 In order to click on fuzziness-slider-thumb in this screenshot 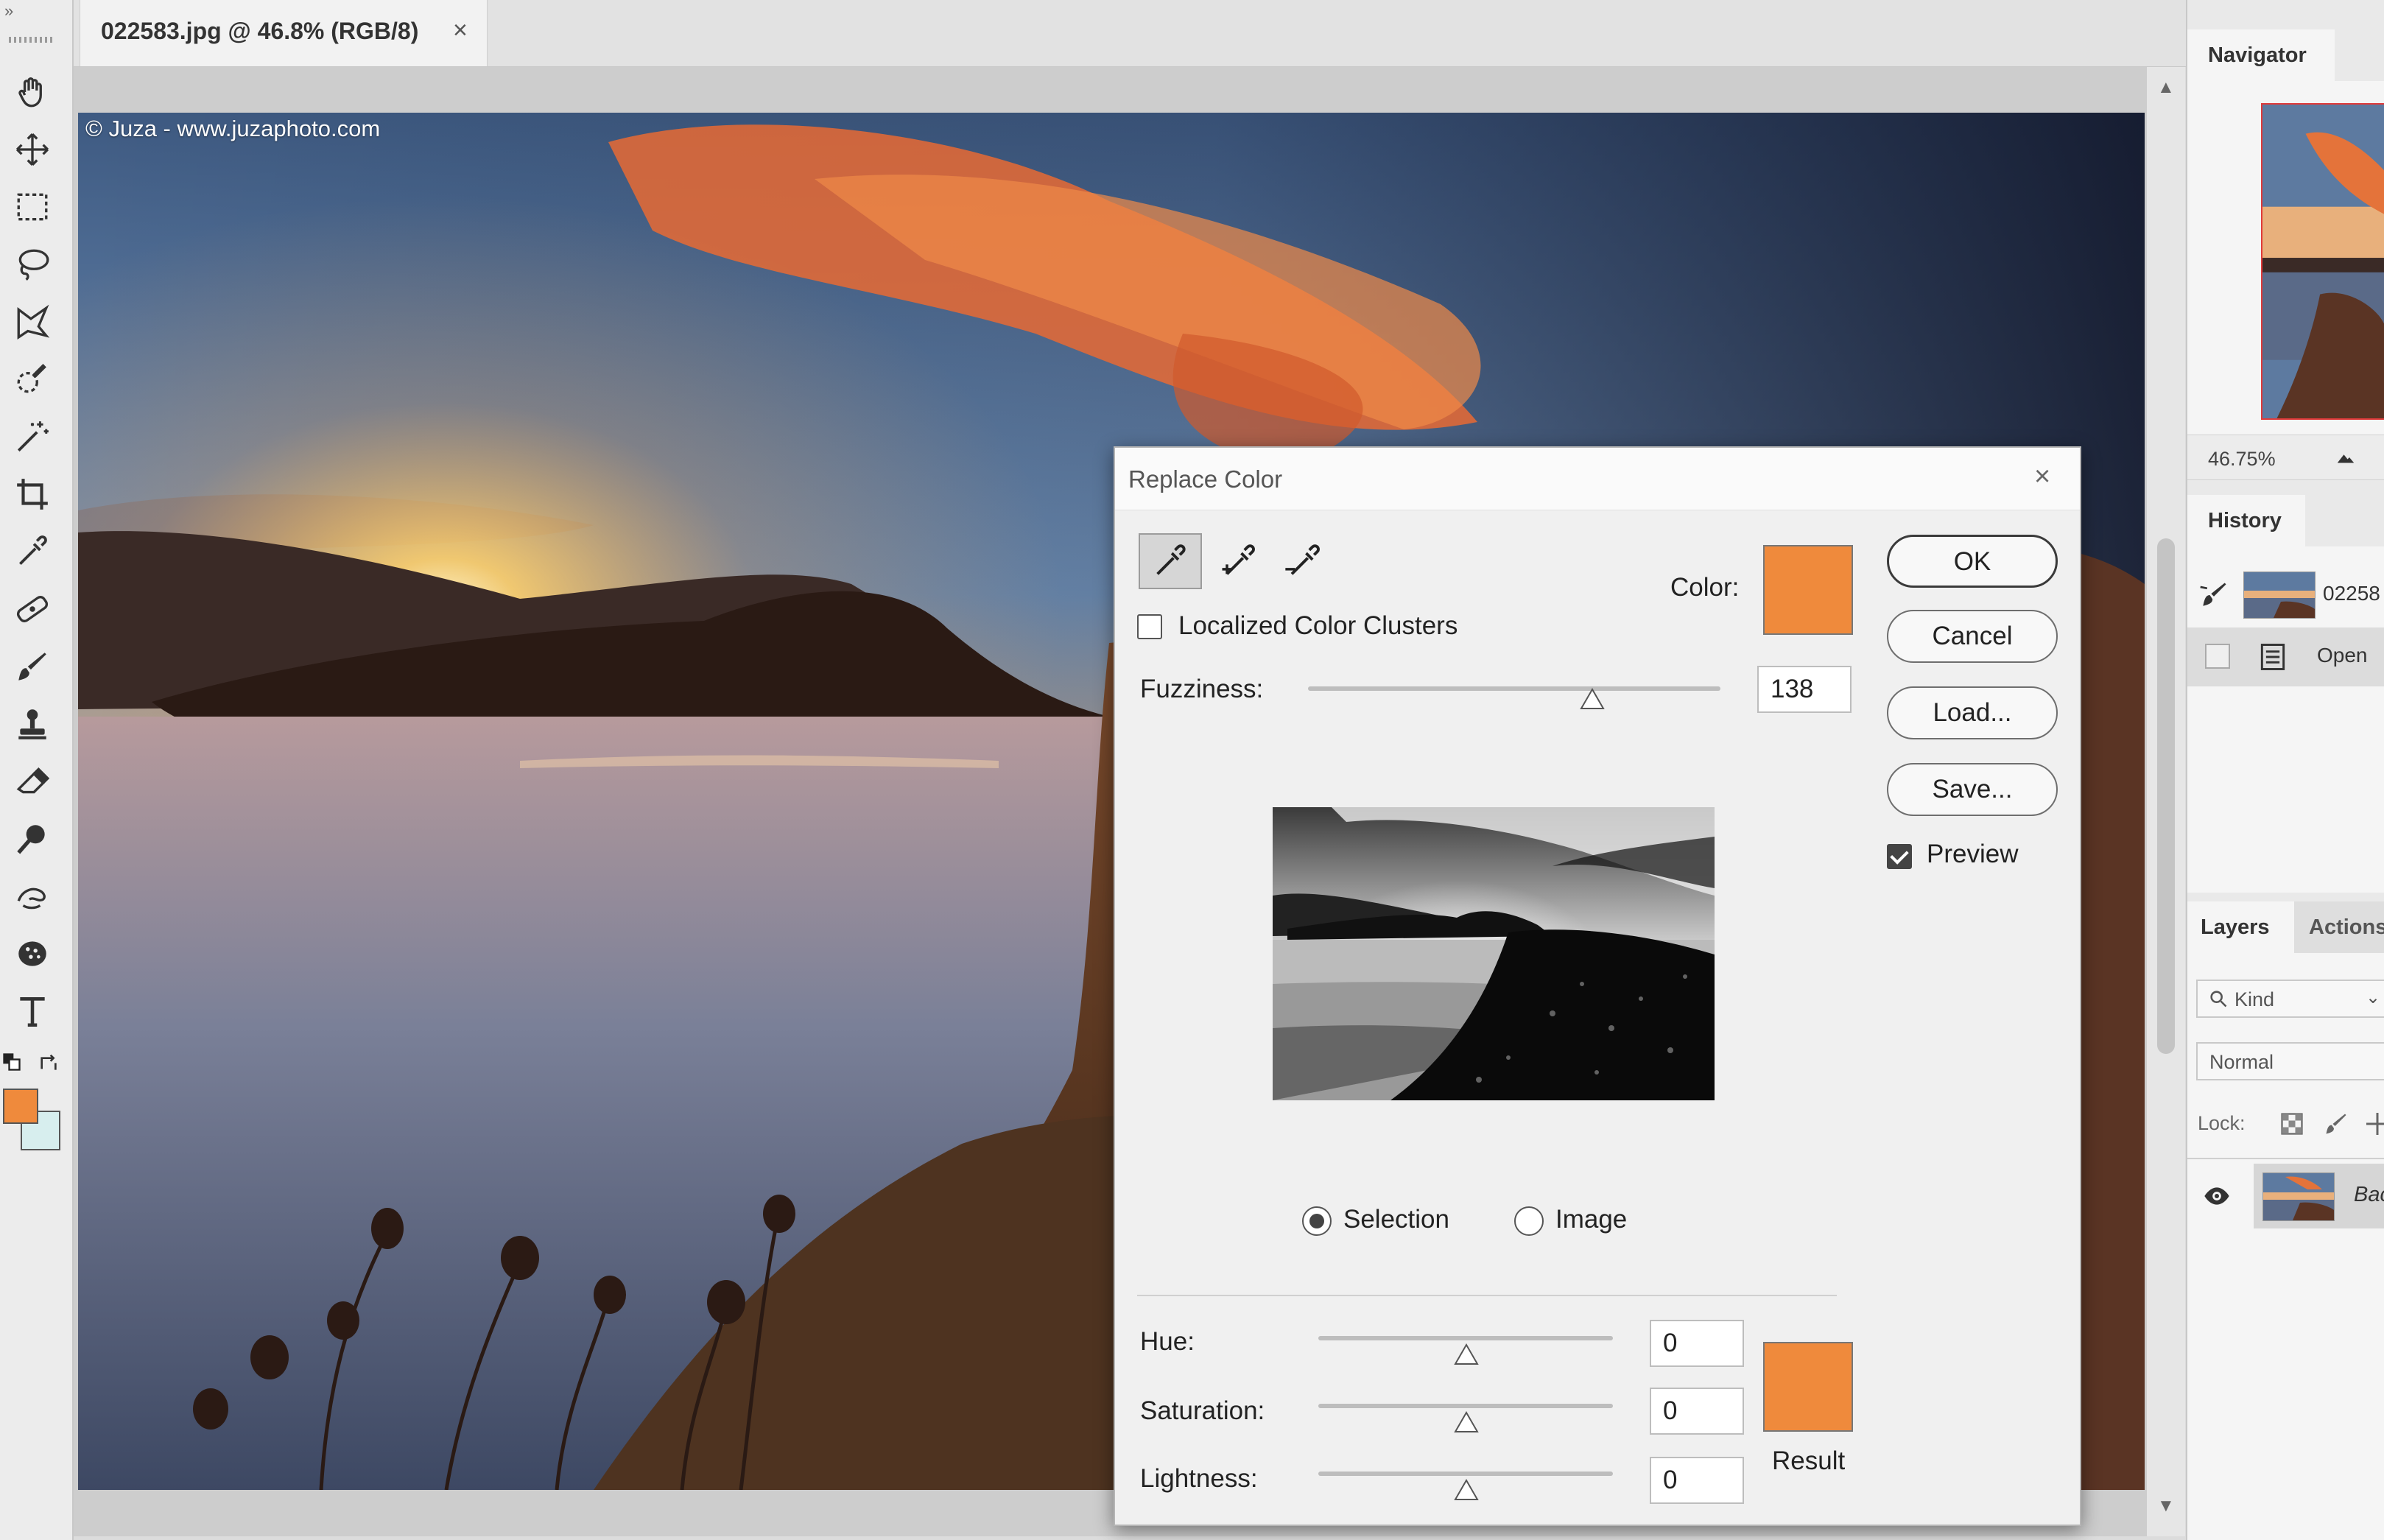, I will do `click(1593, 699)`.